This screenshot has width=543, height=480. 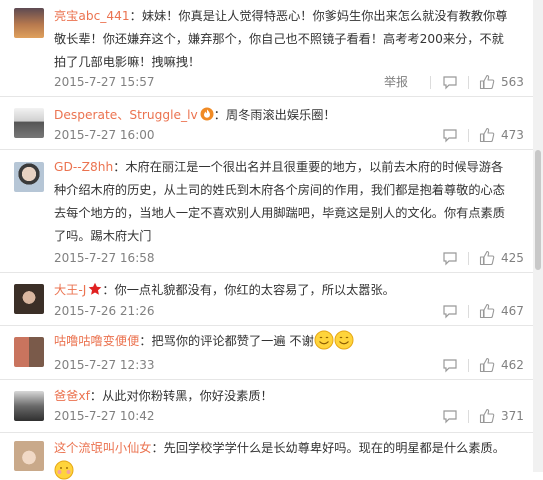 I want to click on like-count: 473, so click(x=512, y=135).